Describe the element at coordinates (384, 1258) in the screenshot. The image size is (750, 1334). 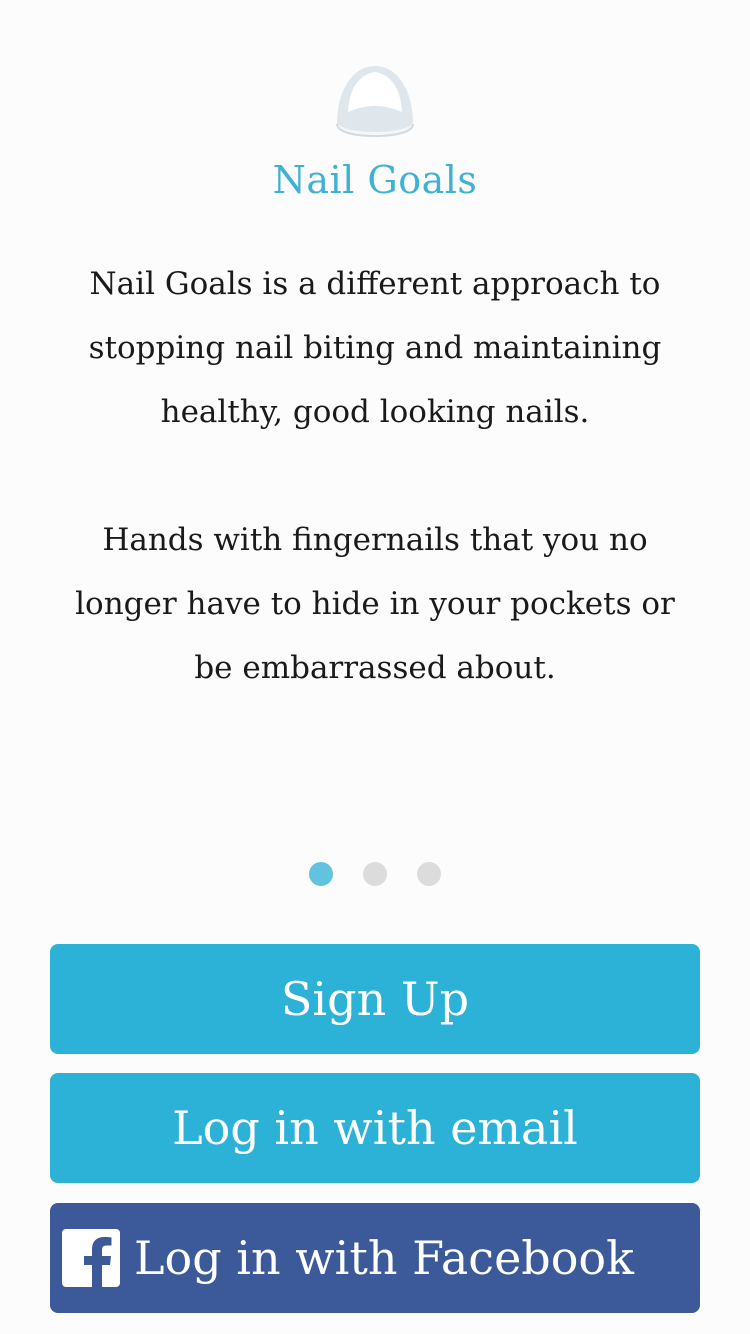
I see `facebook-login-label: Log in with Facebook` at that location.